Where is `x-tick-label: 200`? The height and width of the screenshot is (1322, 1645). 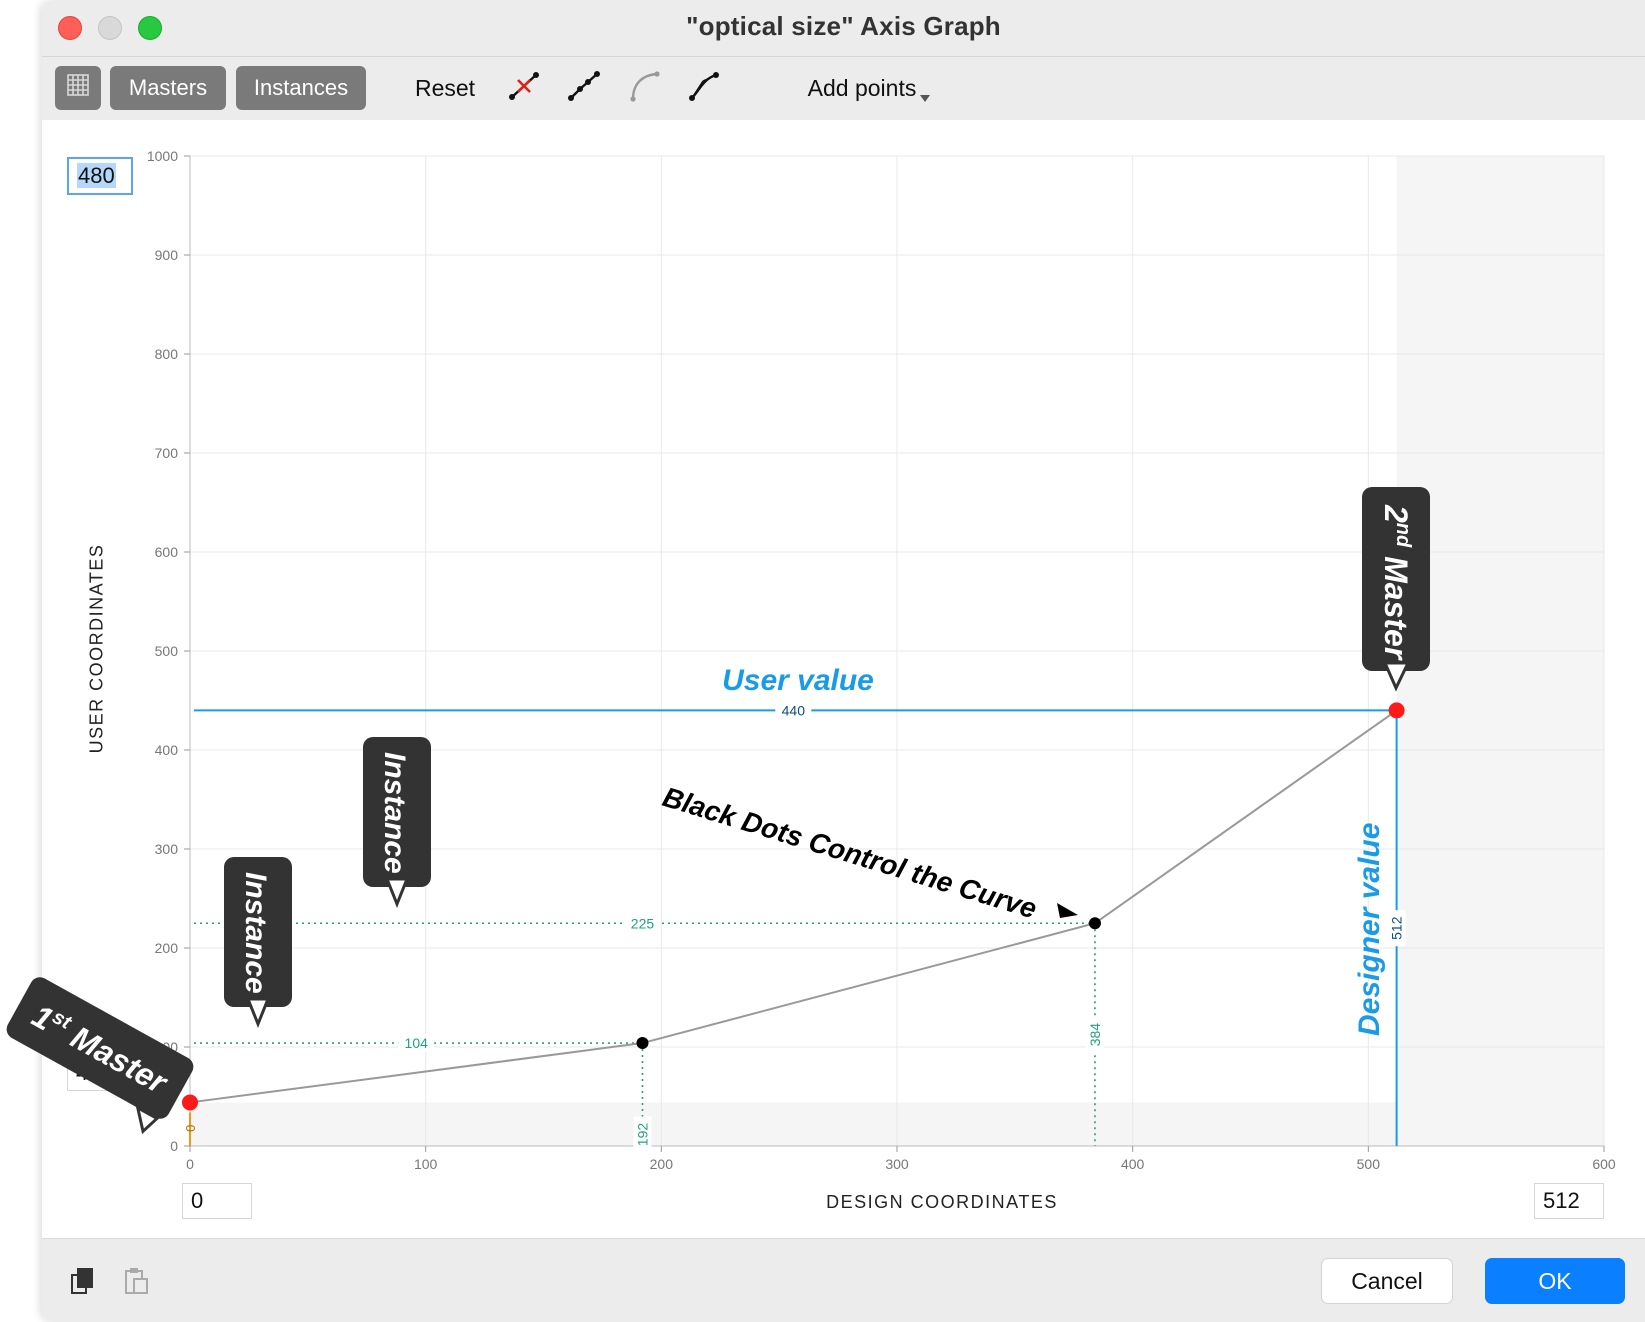
x-tick-label: 200 is located at coordinates (662, 1164).